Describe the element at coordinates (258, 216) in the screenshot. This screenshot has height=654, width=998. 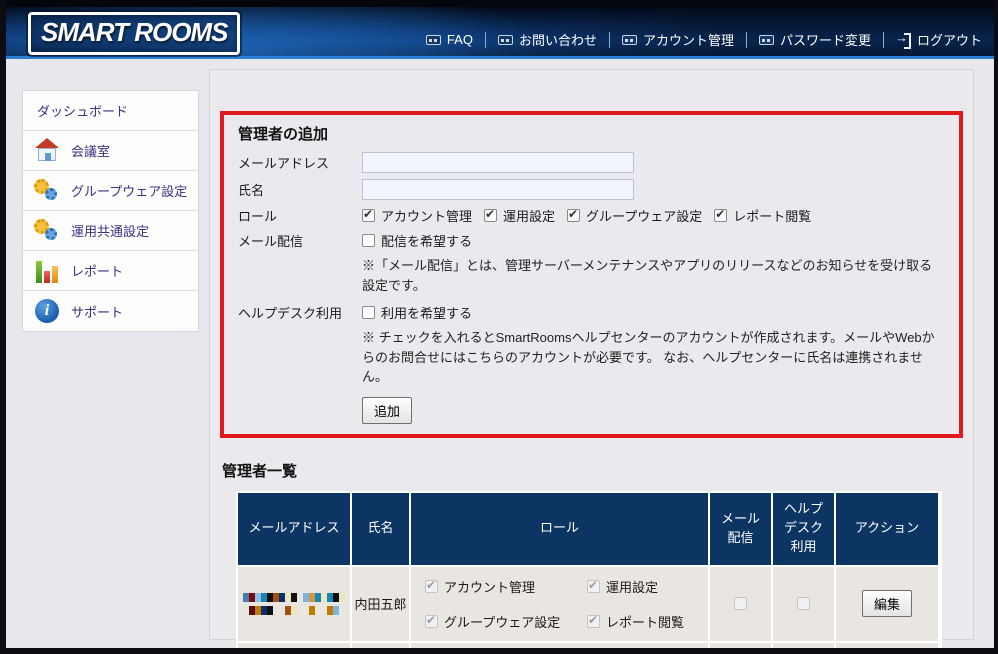
I see `role-label: ロール` at that location.